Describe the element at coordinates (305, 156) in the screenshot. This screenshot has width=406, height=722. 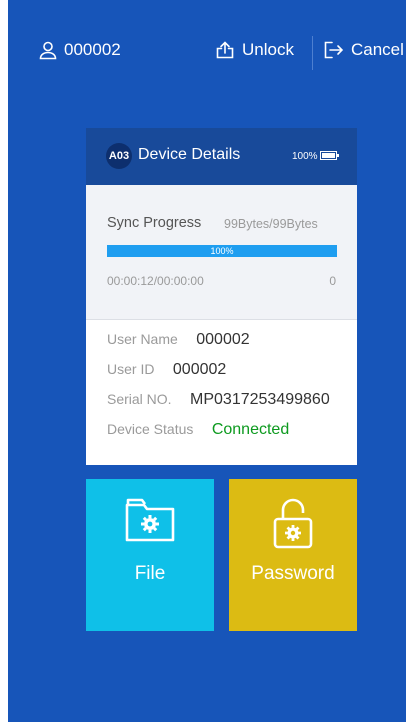
I see `battery-percent: 100%` at that location.